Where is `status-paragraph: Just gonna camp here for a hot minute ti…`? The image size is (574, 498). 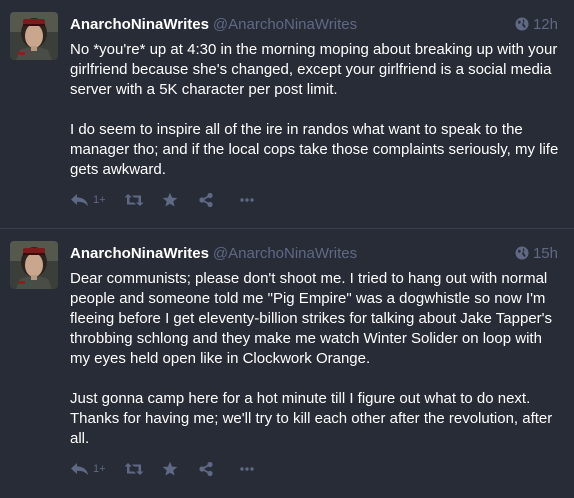
status-paragraph: Just gonna camp here for a hot minute ti… is located at coordinates (311, 418).